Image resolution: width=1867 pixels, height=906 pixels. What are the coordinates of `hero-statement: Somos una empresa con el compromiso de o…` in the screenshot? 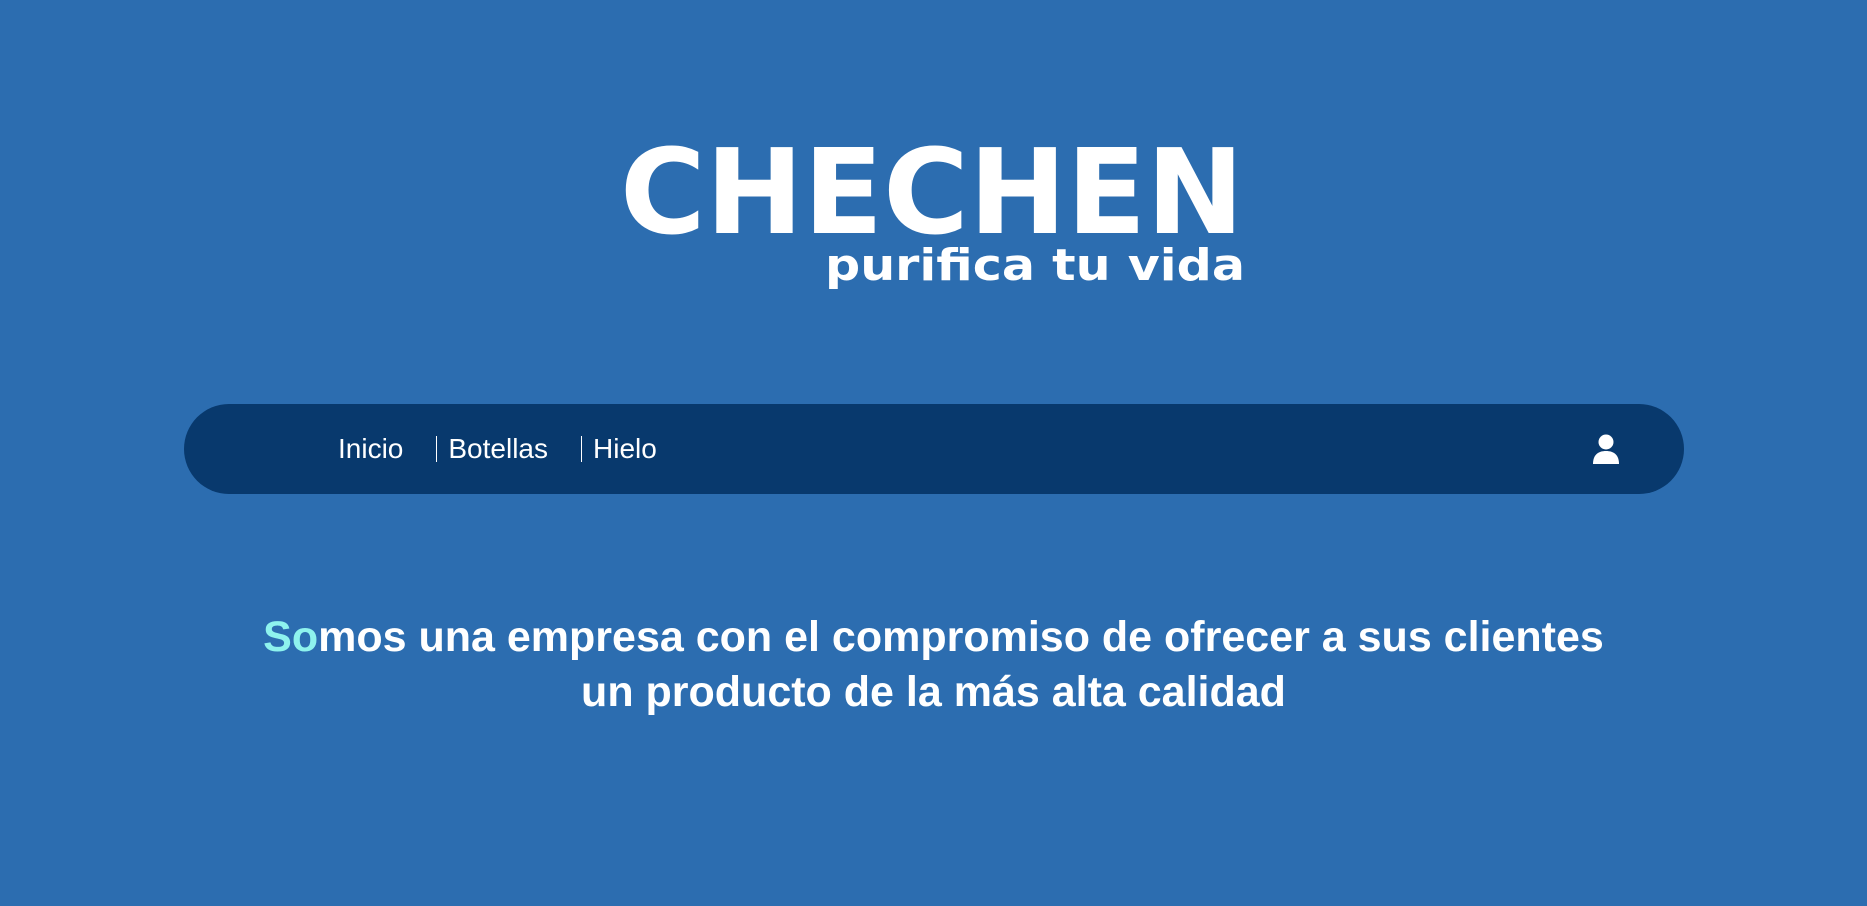 It's located at (933, 665).